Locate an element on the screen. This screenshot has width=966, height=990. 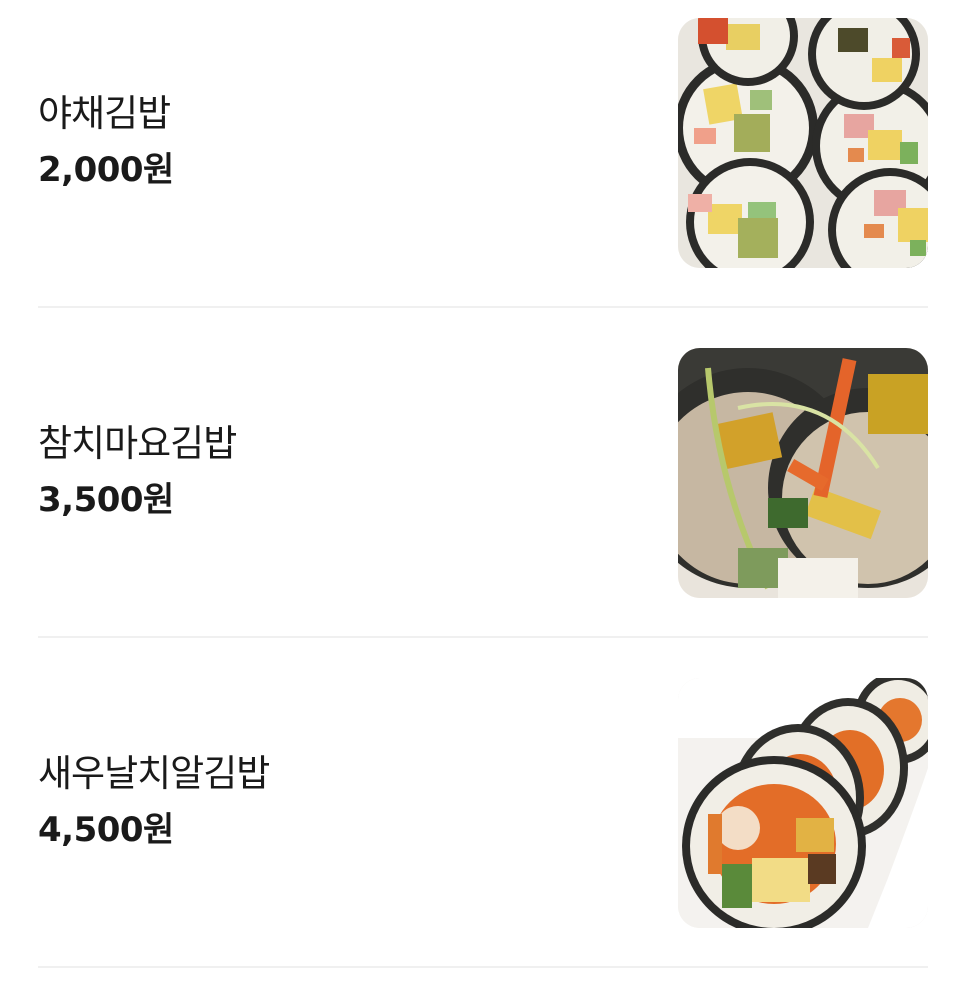
menu-item-price: 2,000원 is located at coordinates (106, 170).